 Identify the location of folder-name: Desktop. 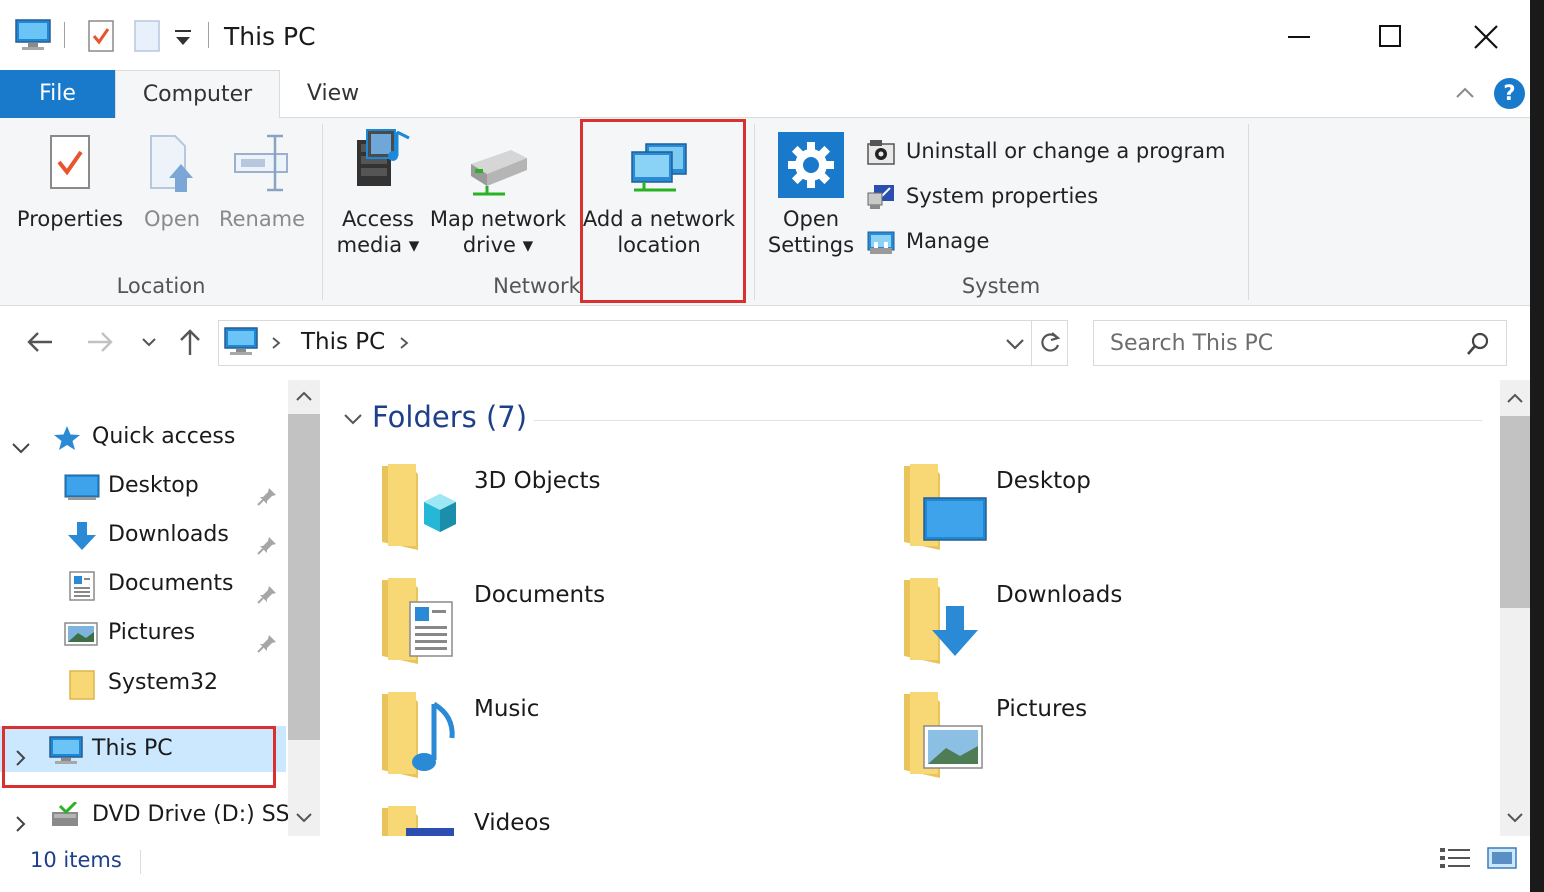
(1043, 481).